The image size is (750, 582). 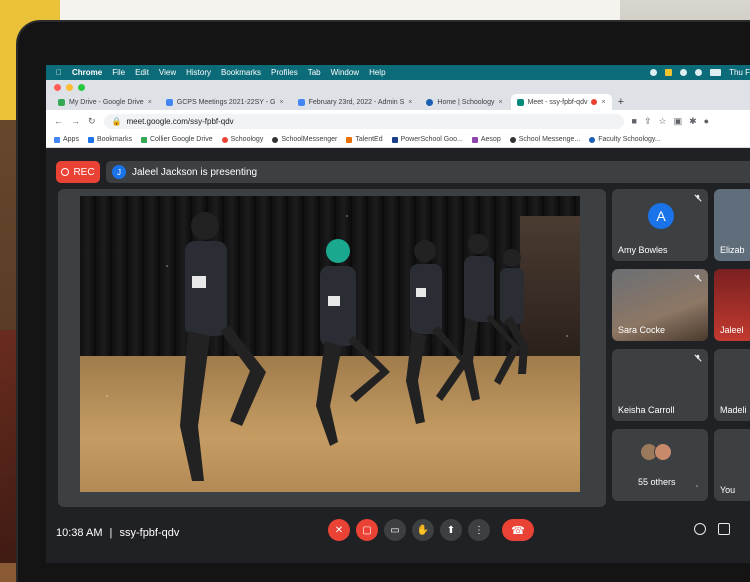 I want to click on share-icon: ⇪, so click(x=648, y=121).